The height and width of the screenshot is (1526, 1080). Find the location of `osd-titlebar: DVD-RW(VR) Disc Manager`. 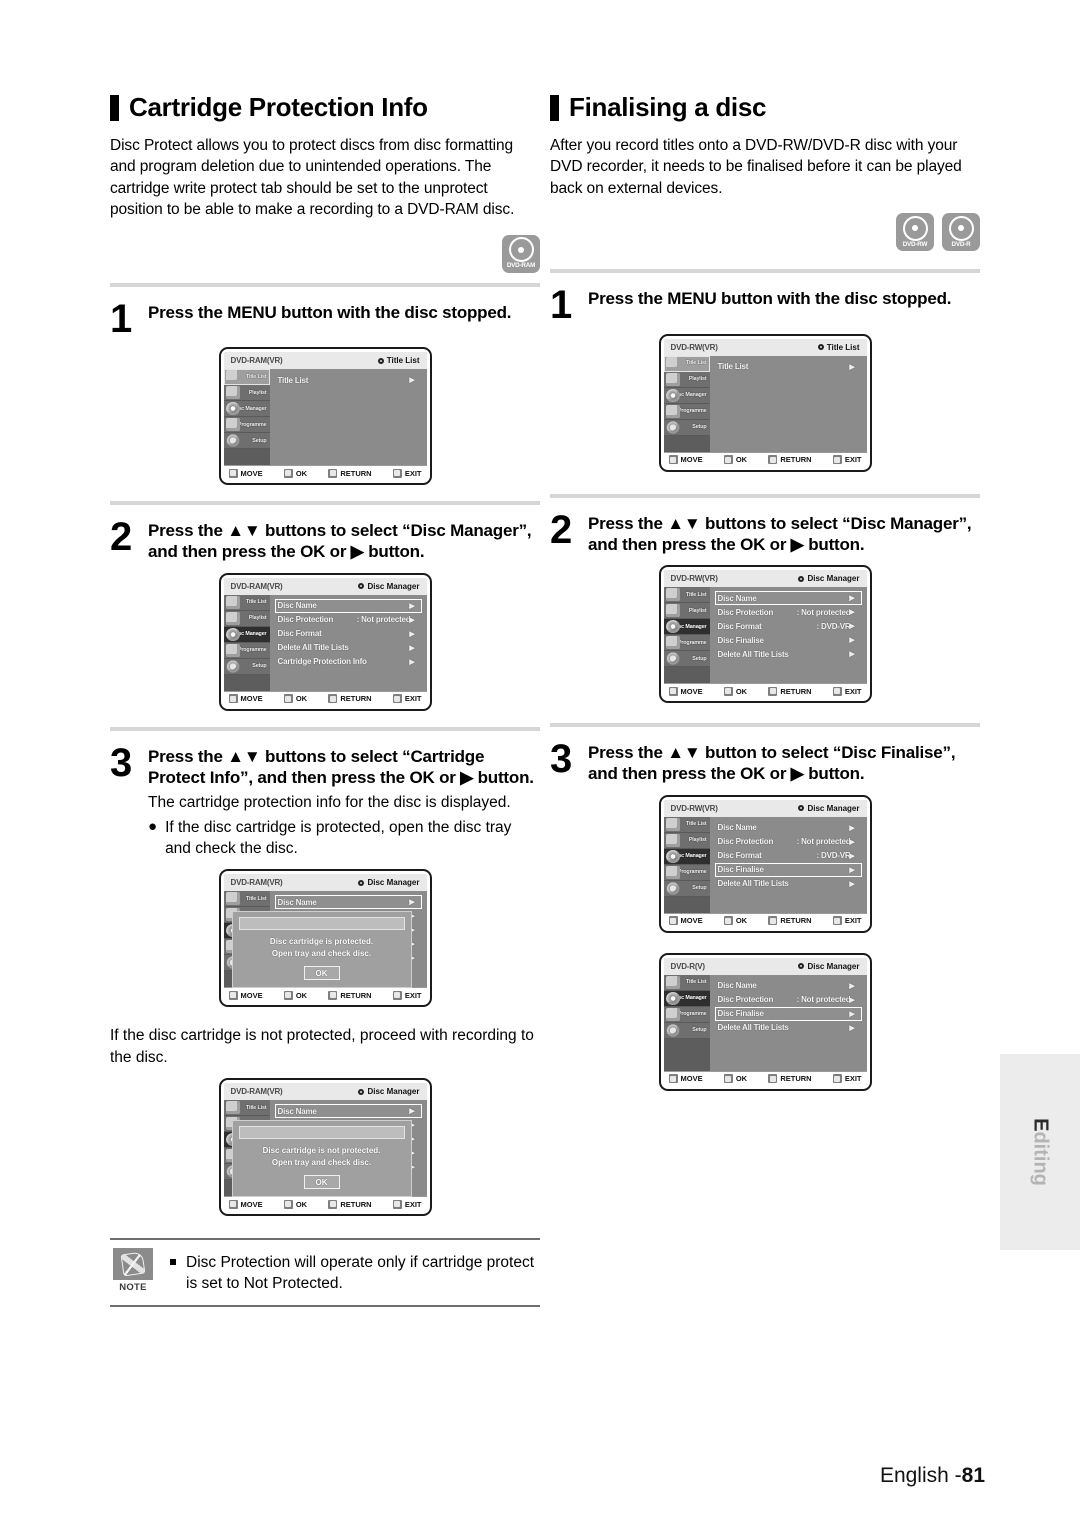

osd-titlebar: DVD-RW(VR) Disc Manager is located at coordinates (765, 808).